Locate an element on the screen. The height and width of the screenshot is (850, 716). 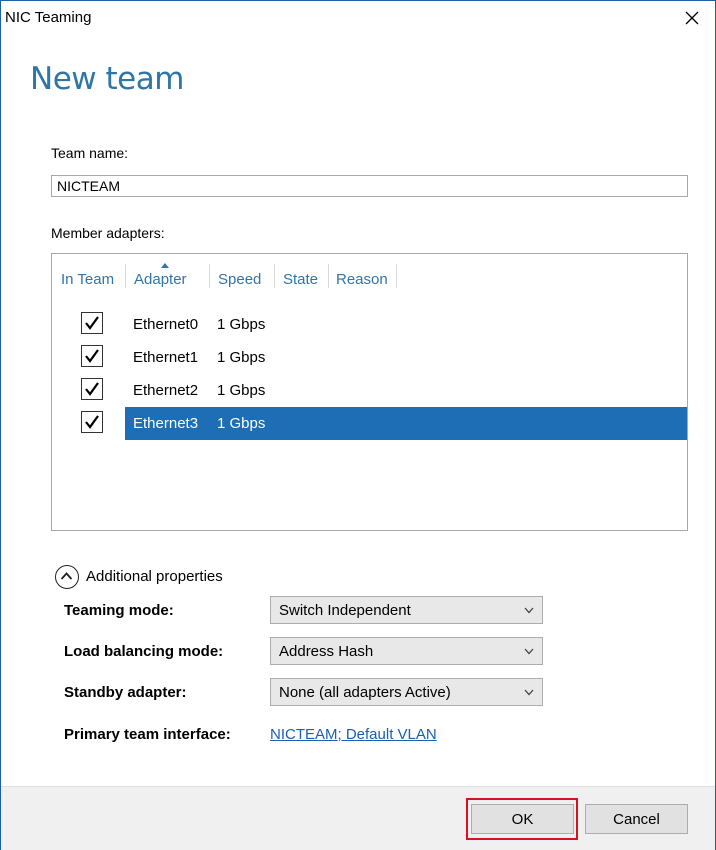
teaming-mode-select: Switch Independent is located at coordinates (406, 610).